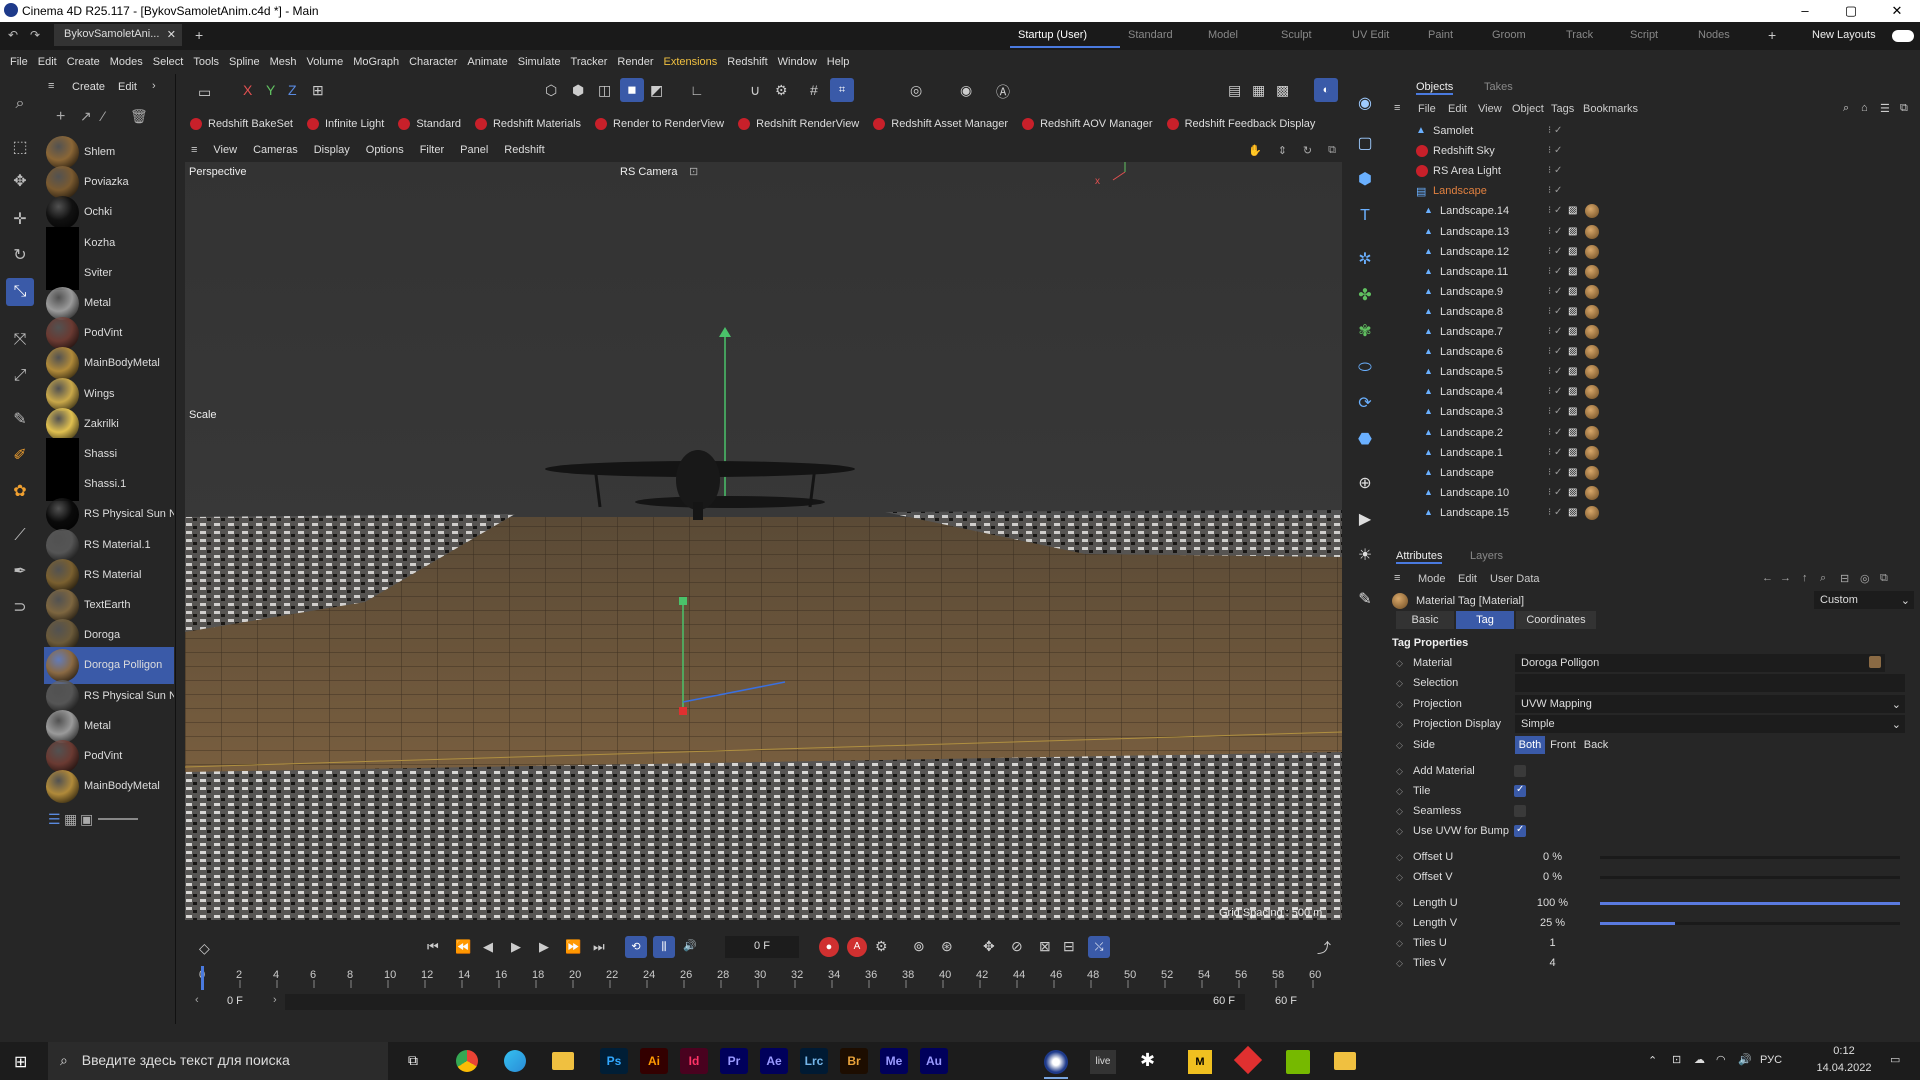 This screenshot has height=1080, width=1920. What do you see at coordinates (1440, 35) in the screenshot?
I see `layout-paint: Paint` at bounding box center [1440, 35].